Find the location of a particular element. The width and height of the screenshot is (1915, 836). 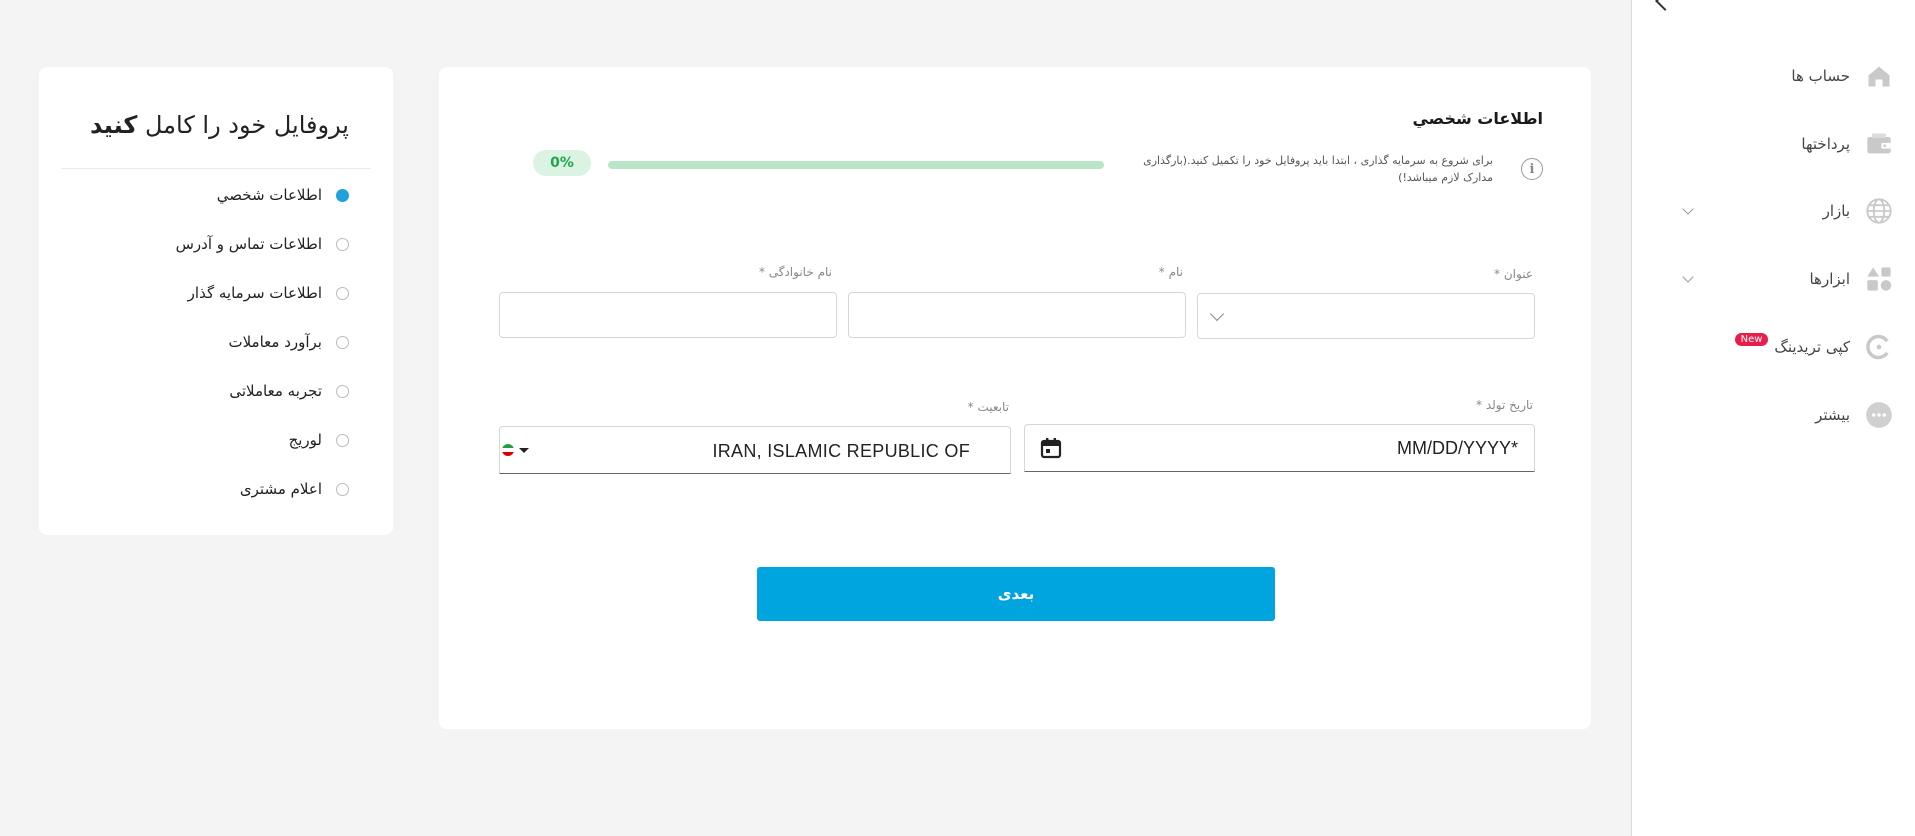

calendar-icon is located at coordinates (1051, 450).